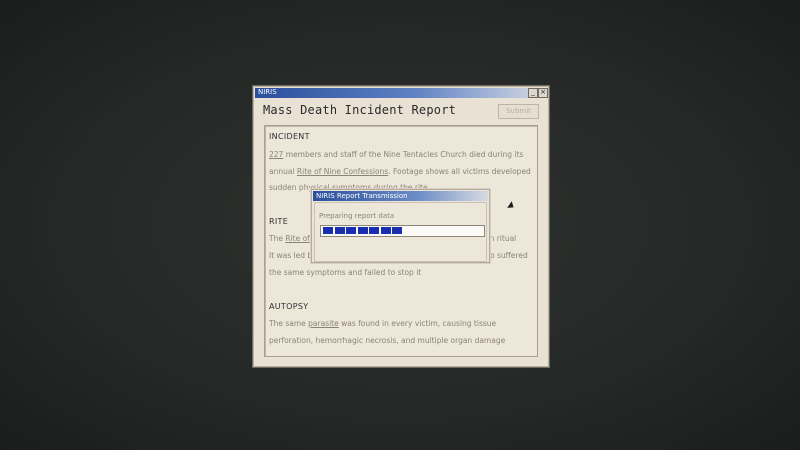 This screenshot has width=800, height=450. Describe the element at coordinates (342, 171) in the screenshot. I see `rite-link: Rite of Nine Confessions` at that location.